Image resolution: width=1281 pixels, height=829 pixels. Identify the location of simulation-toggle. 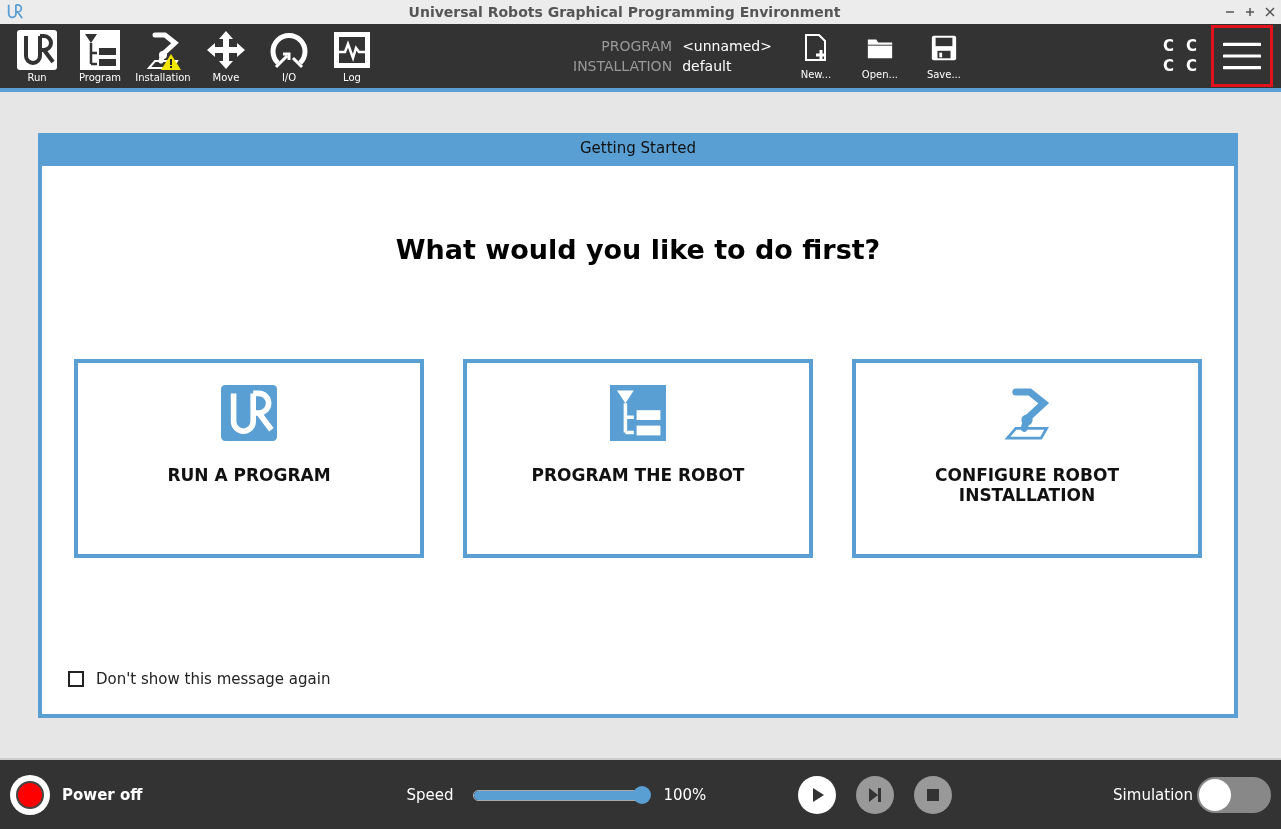
(1234, 794).